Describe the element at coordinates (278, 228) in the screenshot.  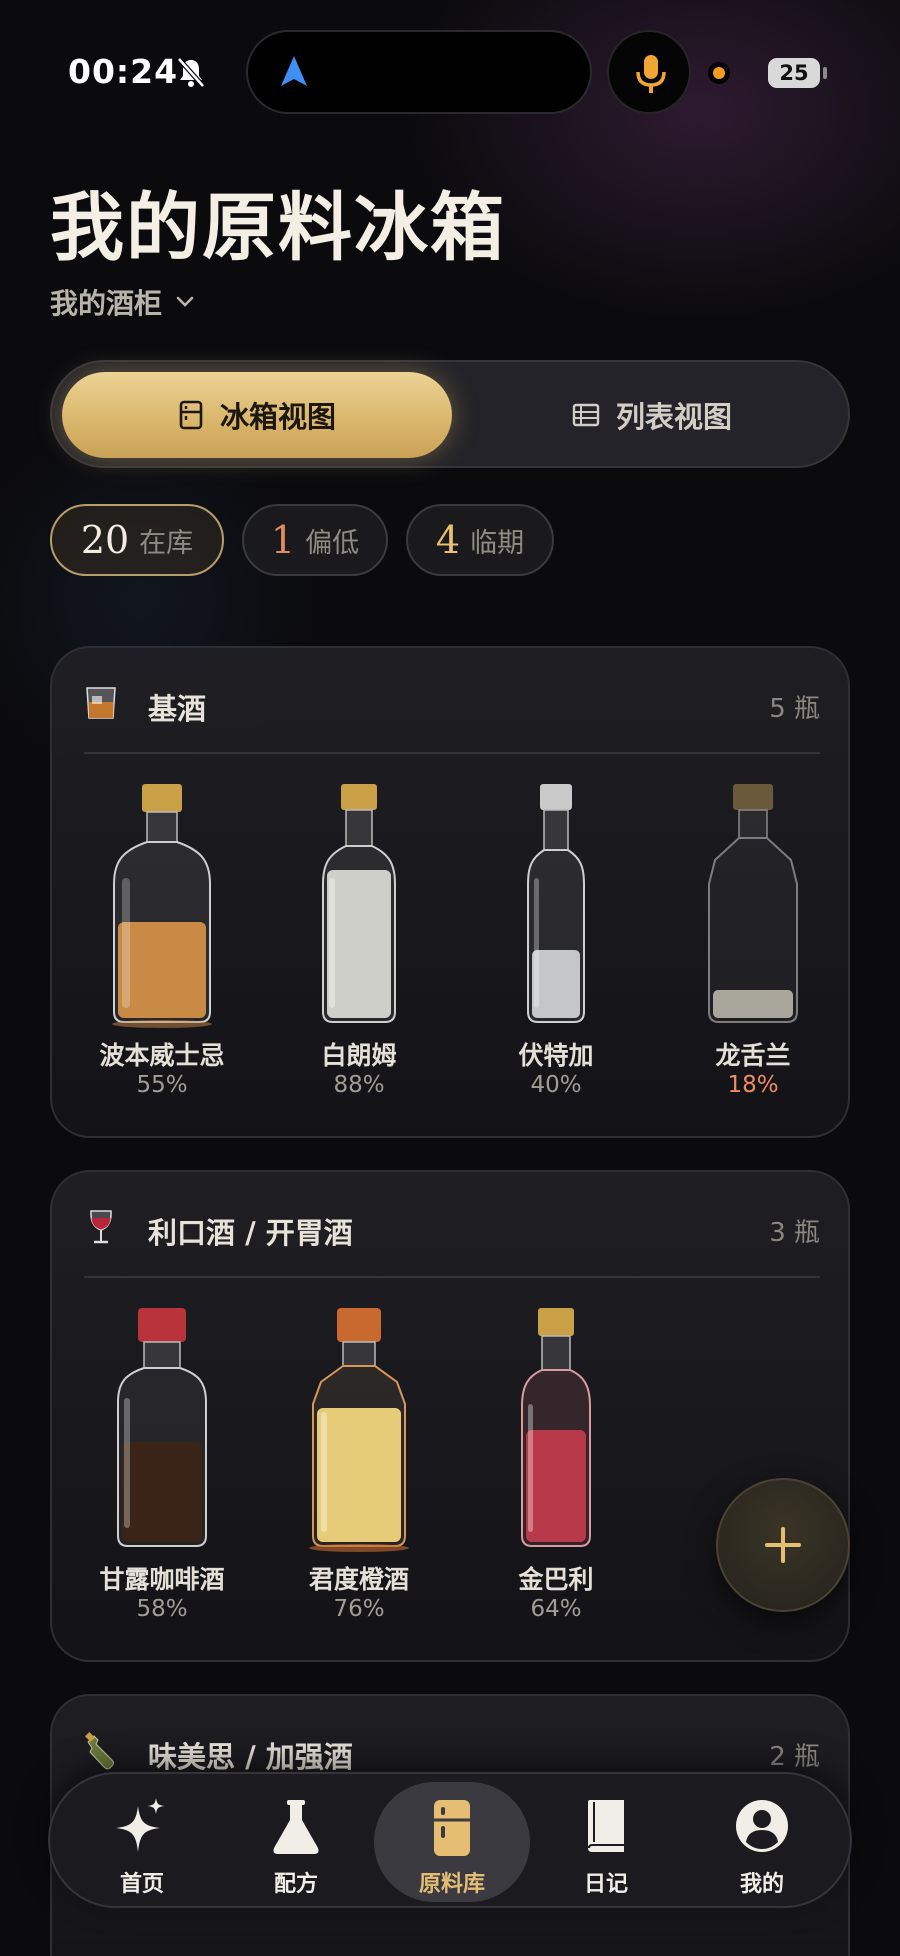
I see `page-title: 我的原料冰箱` at that location.